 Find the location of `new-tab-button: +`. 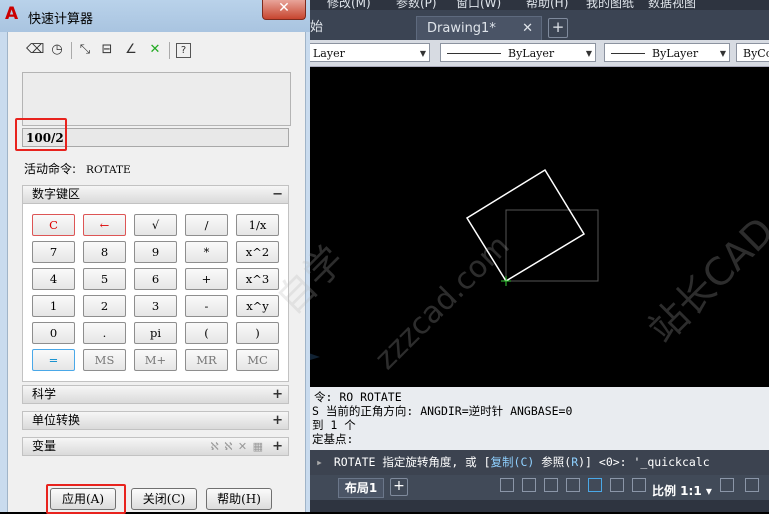

new-tab-button: + is located at coordinates (558, 28).